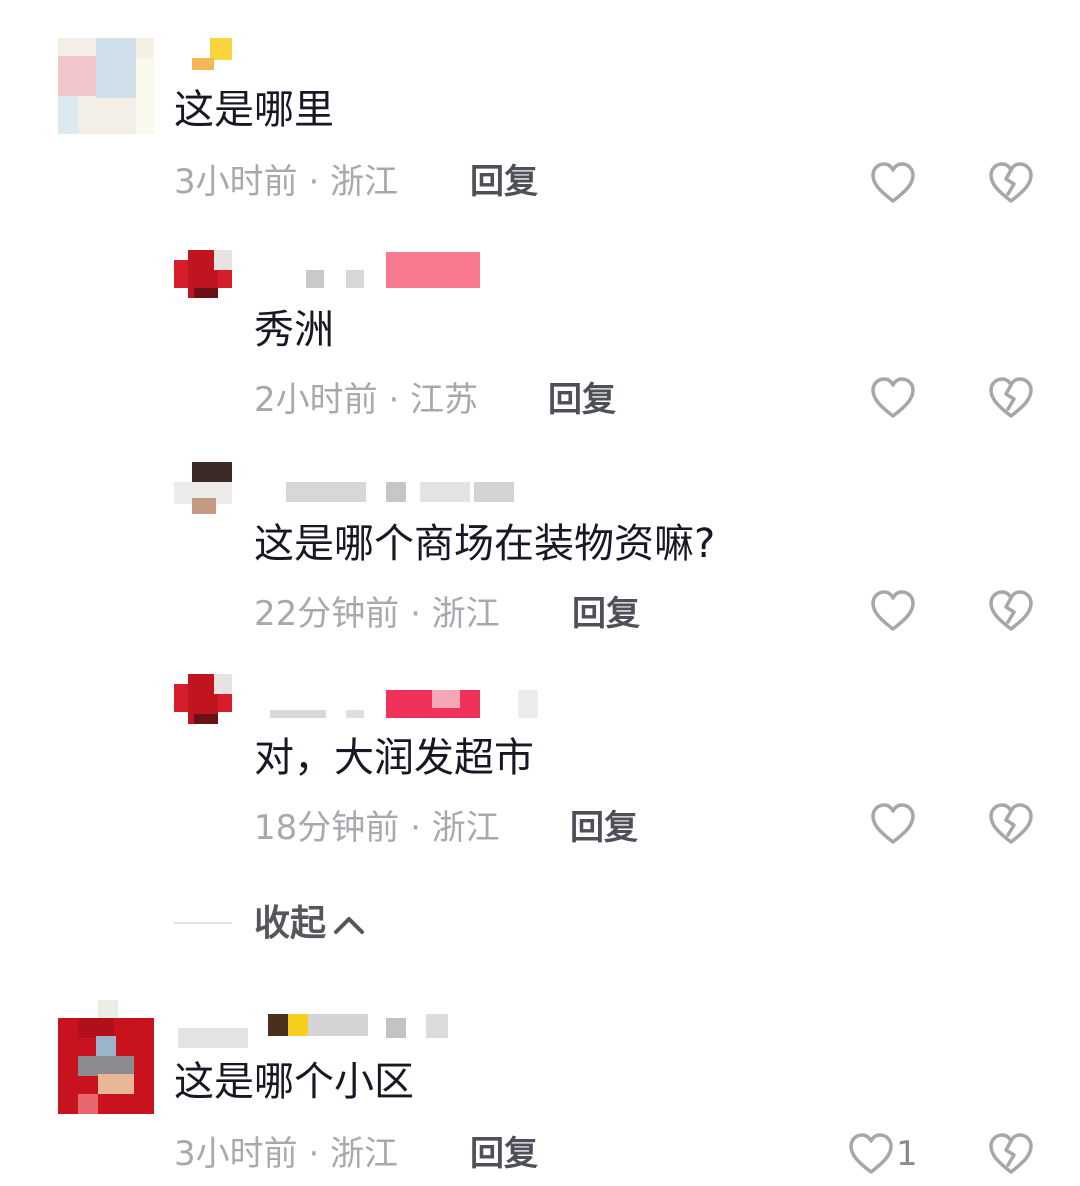 This screenshot has width=1080, height=1186. I want to click on collapse-label: 收起, so click(290, 923).